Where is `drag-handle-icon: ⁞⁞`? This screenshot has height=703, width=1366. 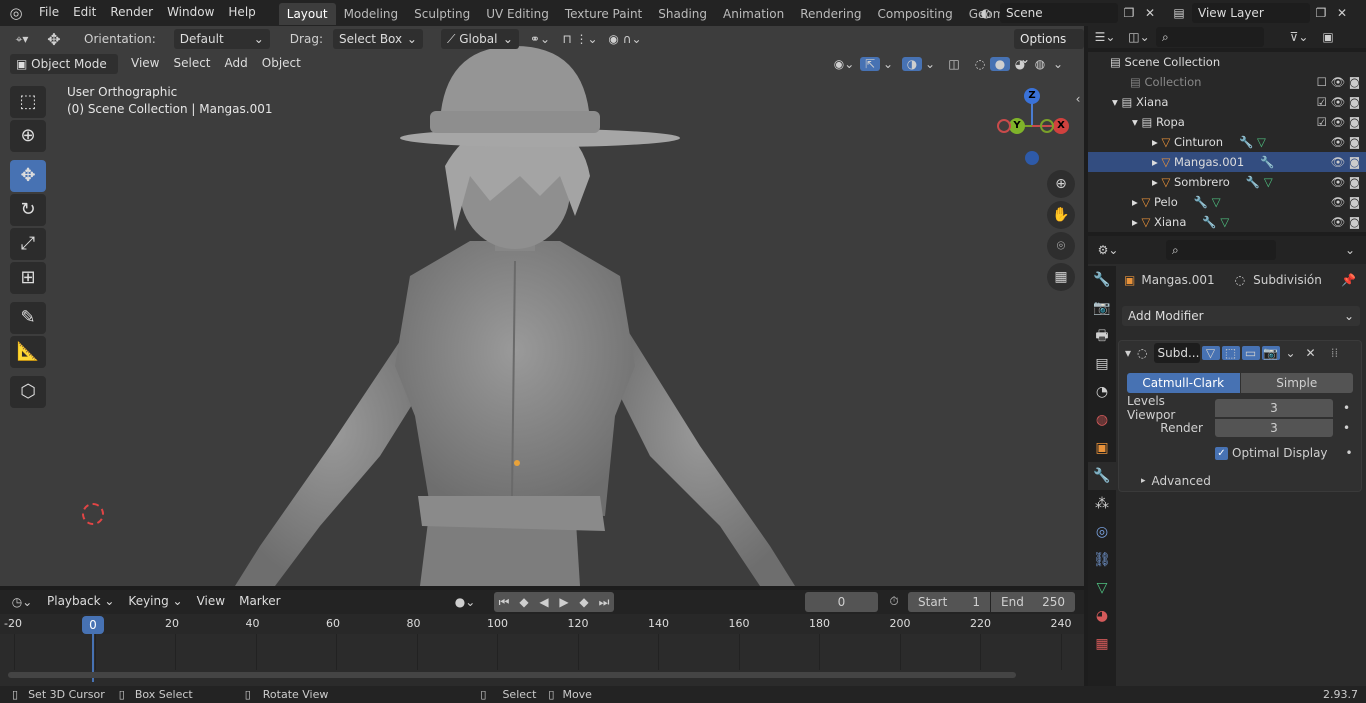 drag-handle-icon: ⁞⁞ is located at coordinates (1335, 353).